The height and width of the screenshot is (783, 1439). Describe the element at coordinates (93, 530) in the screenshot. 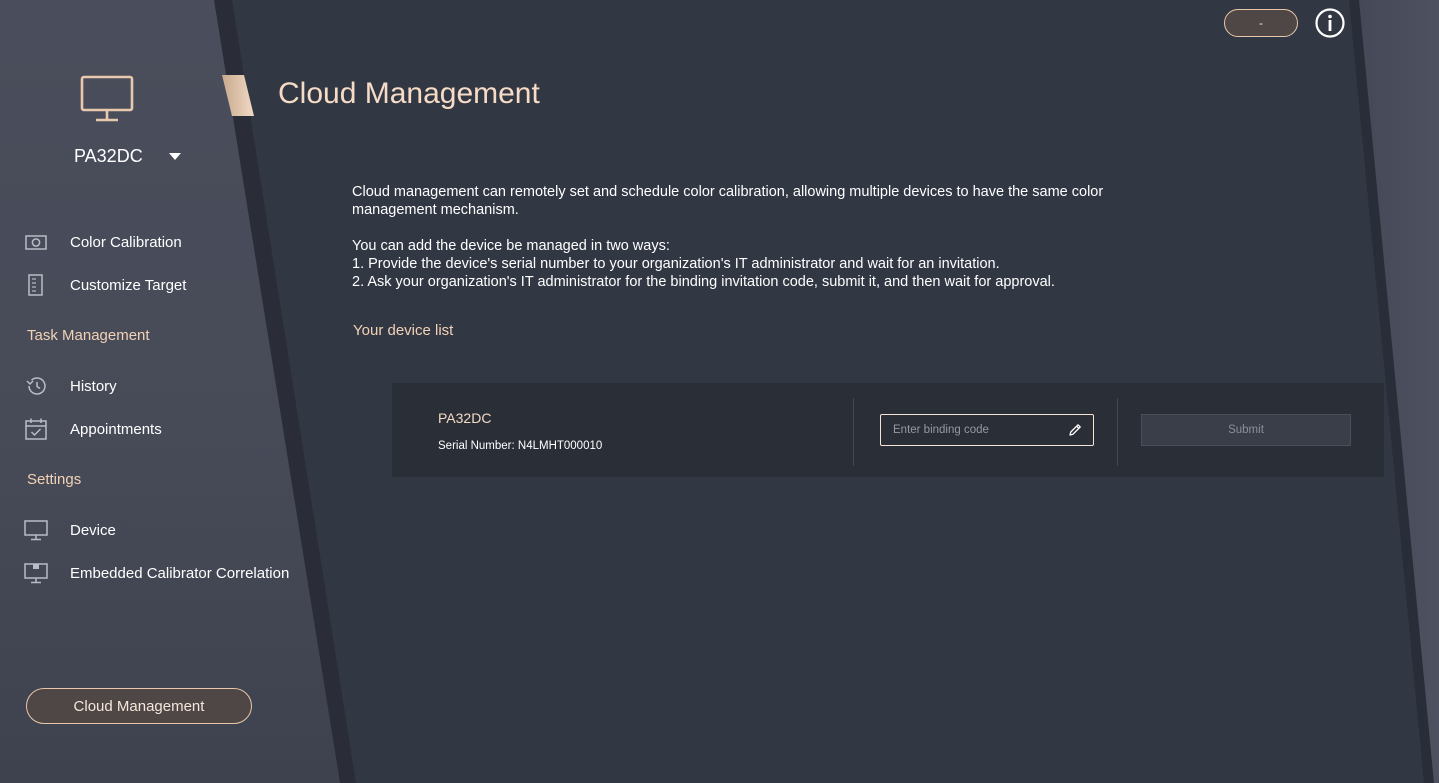

I see `sidebar-item-label: Device` at that location.